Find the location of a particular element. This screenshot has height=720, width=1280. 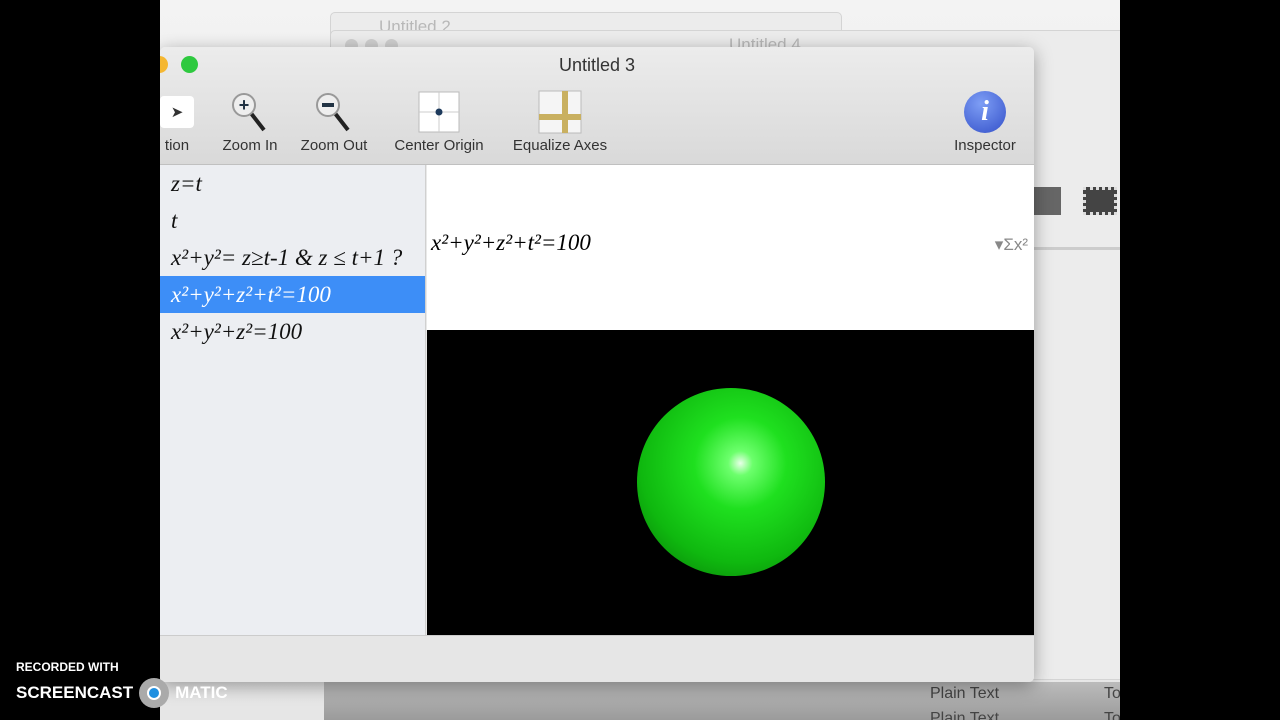

zoom-out-button: Zoom Out is located at coordinates (334, 120).